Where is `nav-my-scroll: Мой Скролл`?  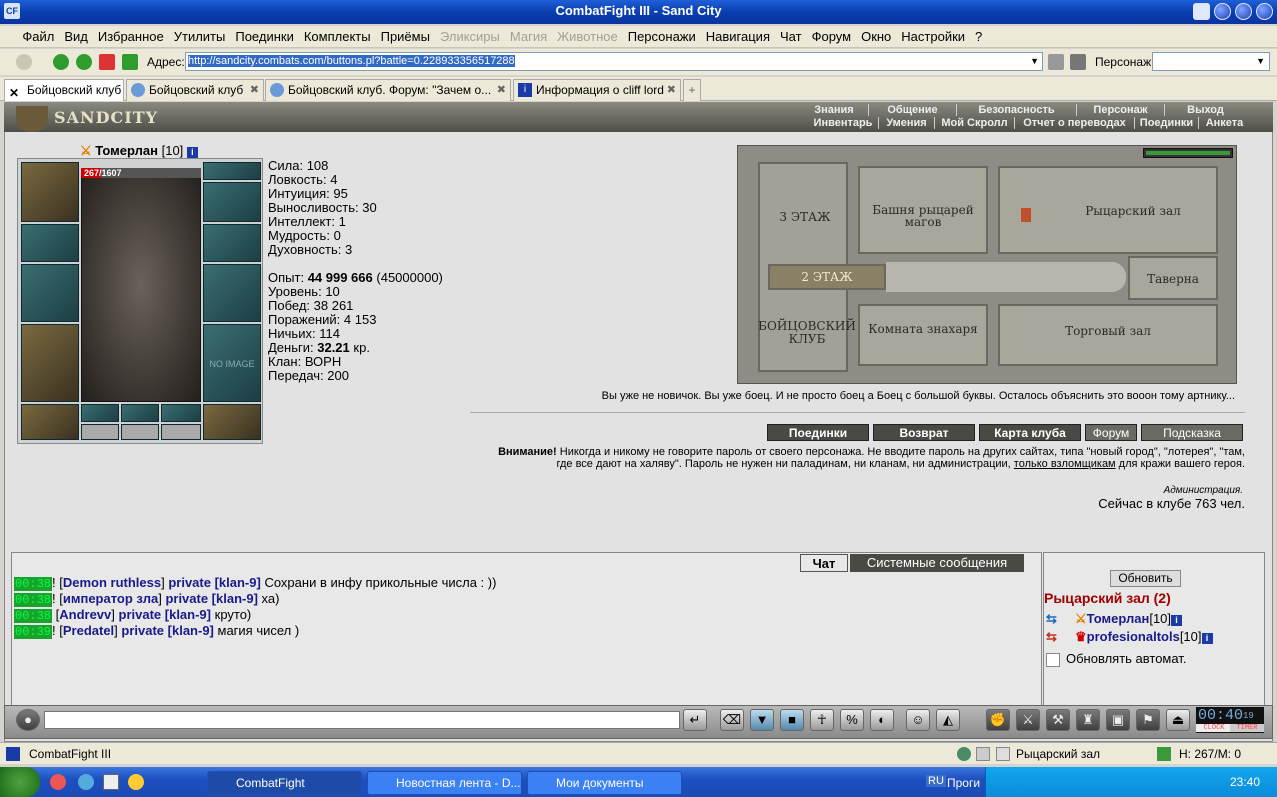
nav-my-scroll: Мой Скролл is located at coordinates (974, 123).